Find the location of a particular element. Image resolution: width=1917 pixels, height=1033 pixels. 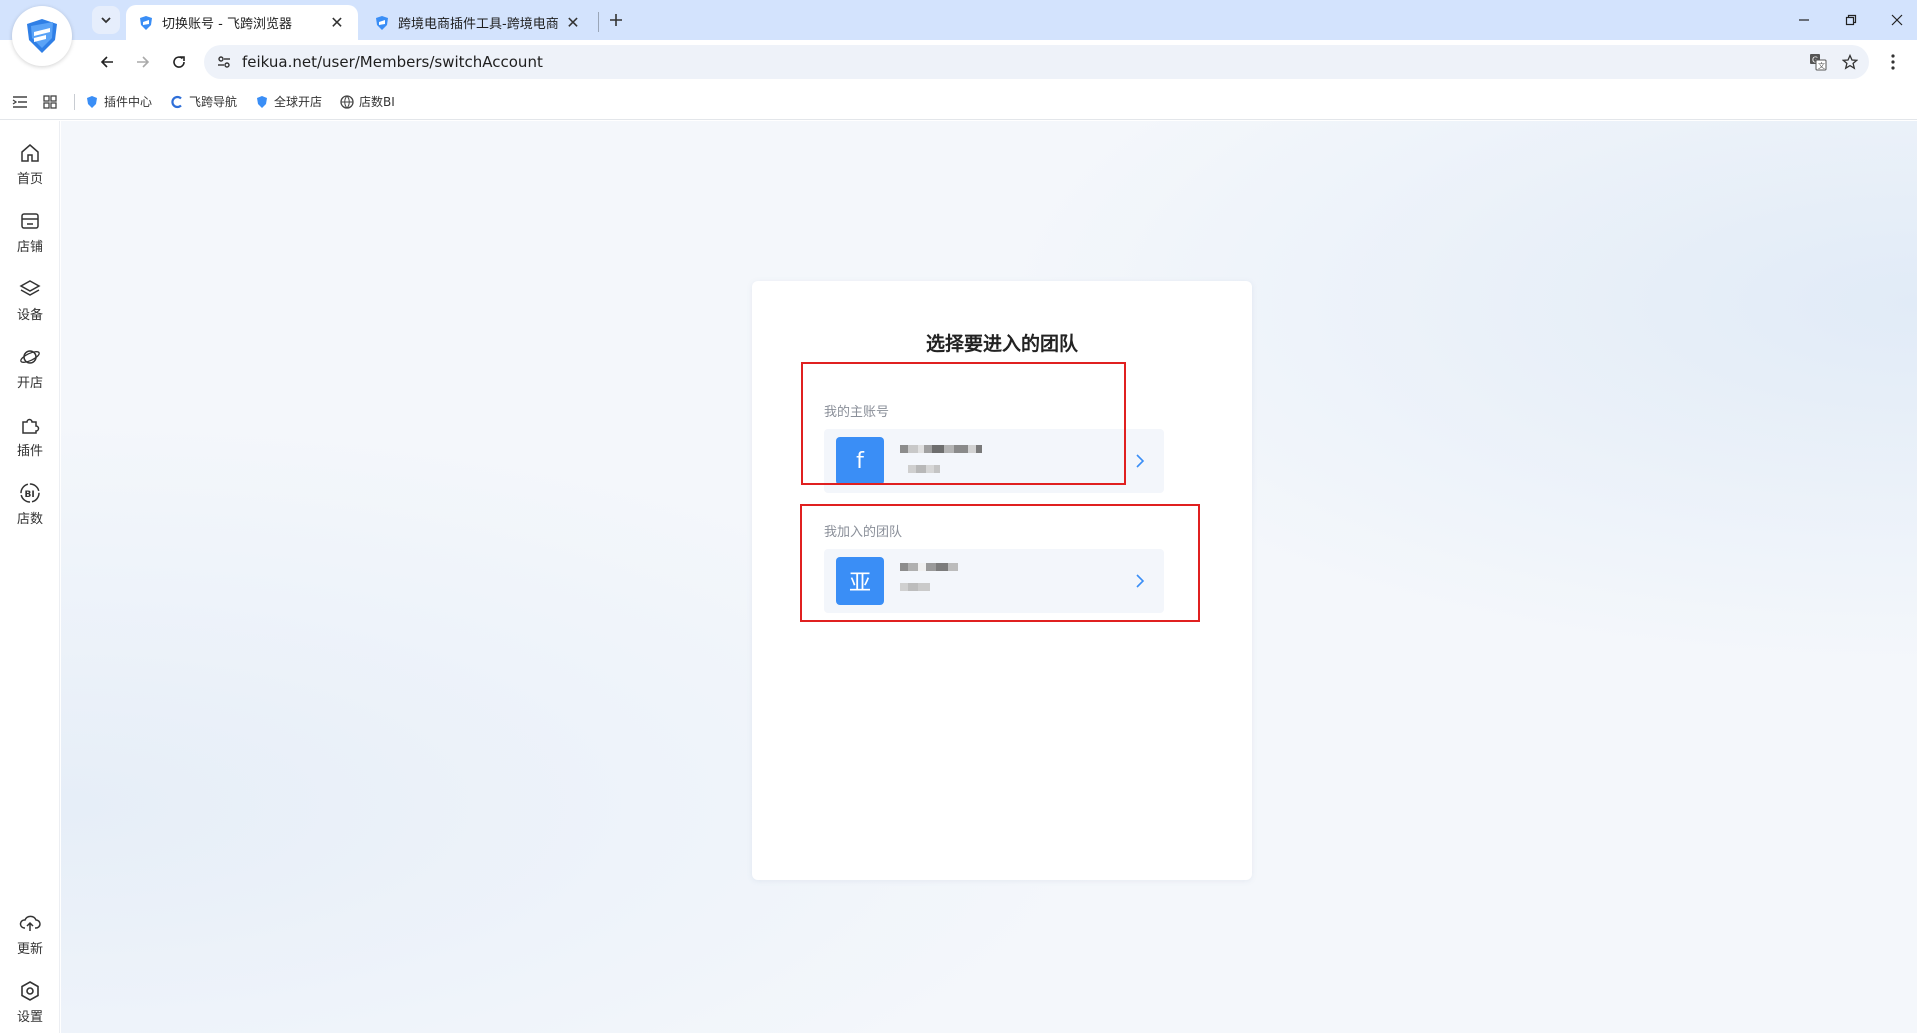

page-title: 选择要进入的团队 is located at coordinates (1001, 344).